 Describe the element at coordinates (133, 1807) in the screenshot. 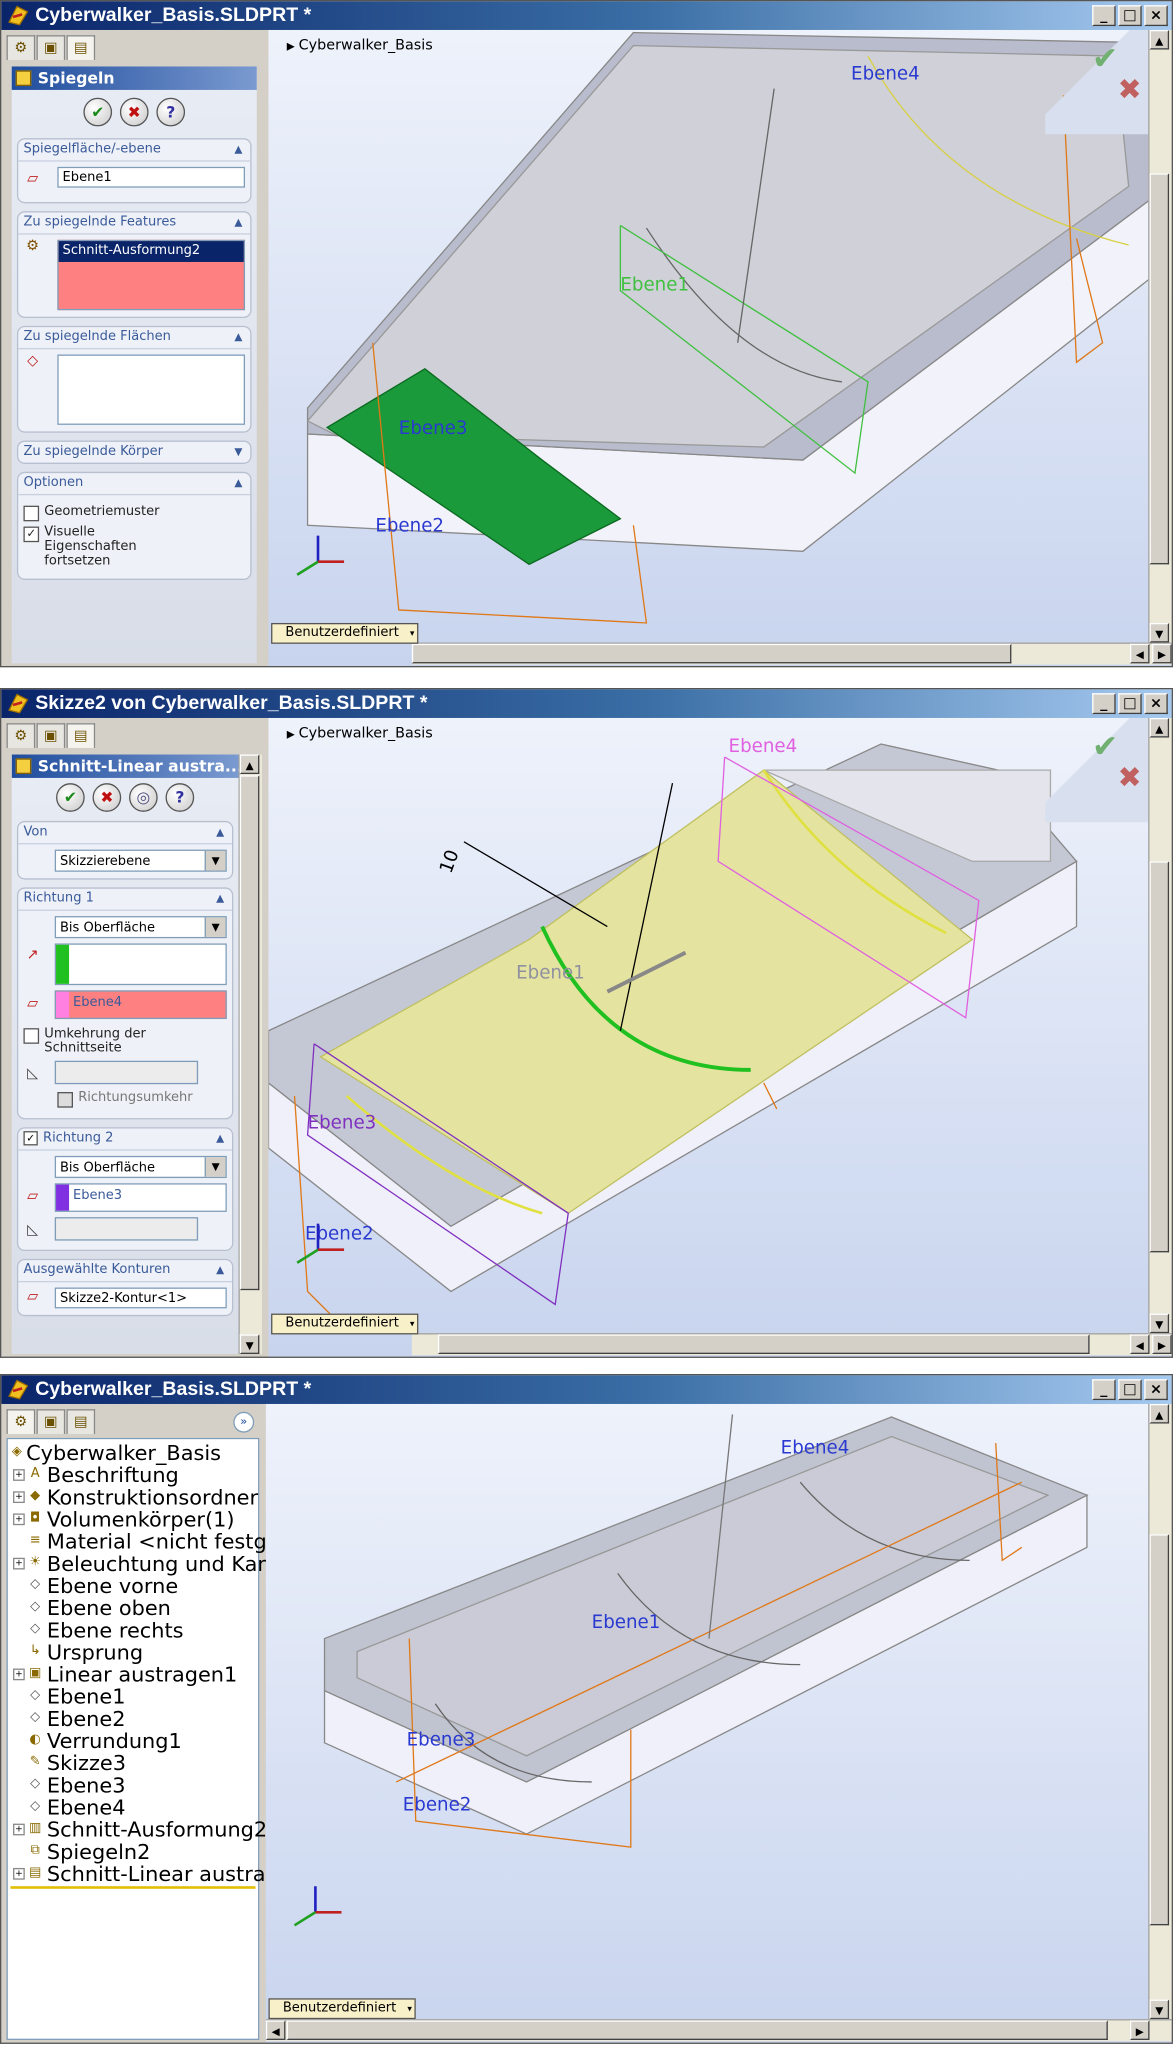

I see `tree-item: ◇ Ebene4` at that location.